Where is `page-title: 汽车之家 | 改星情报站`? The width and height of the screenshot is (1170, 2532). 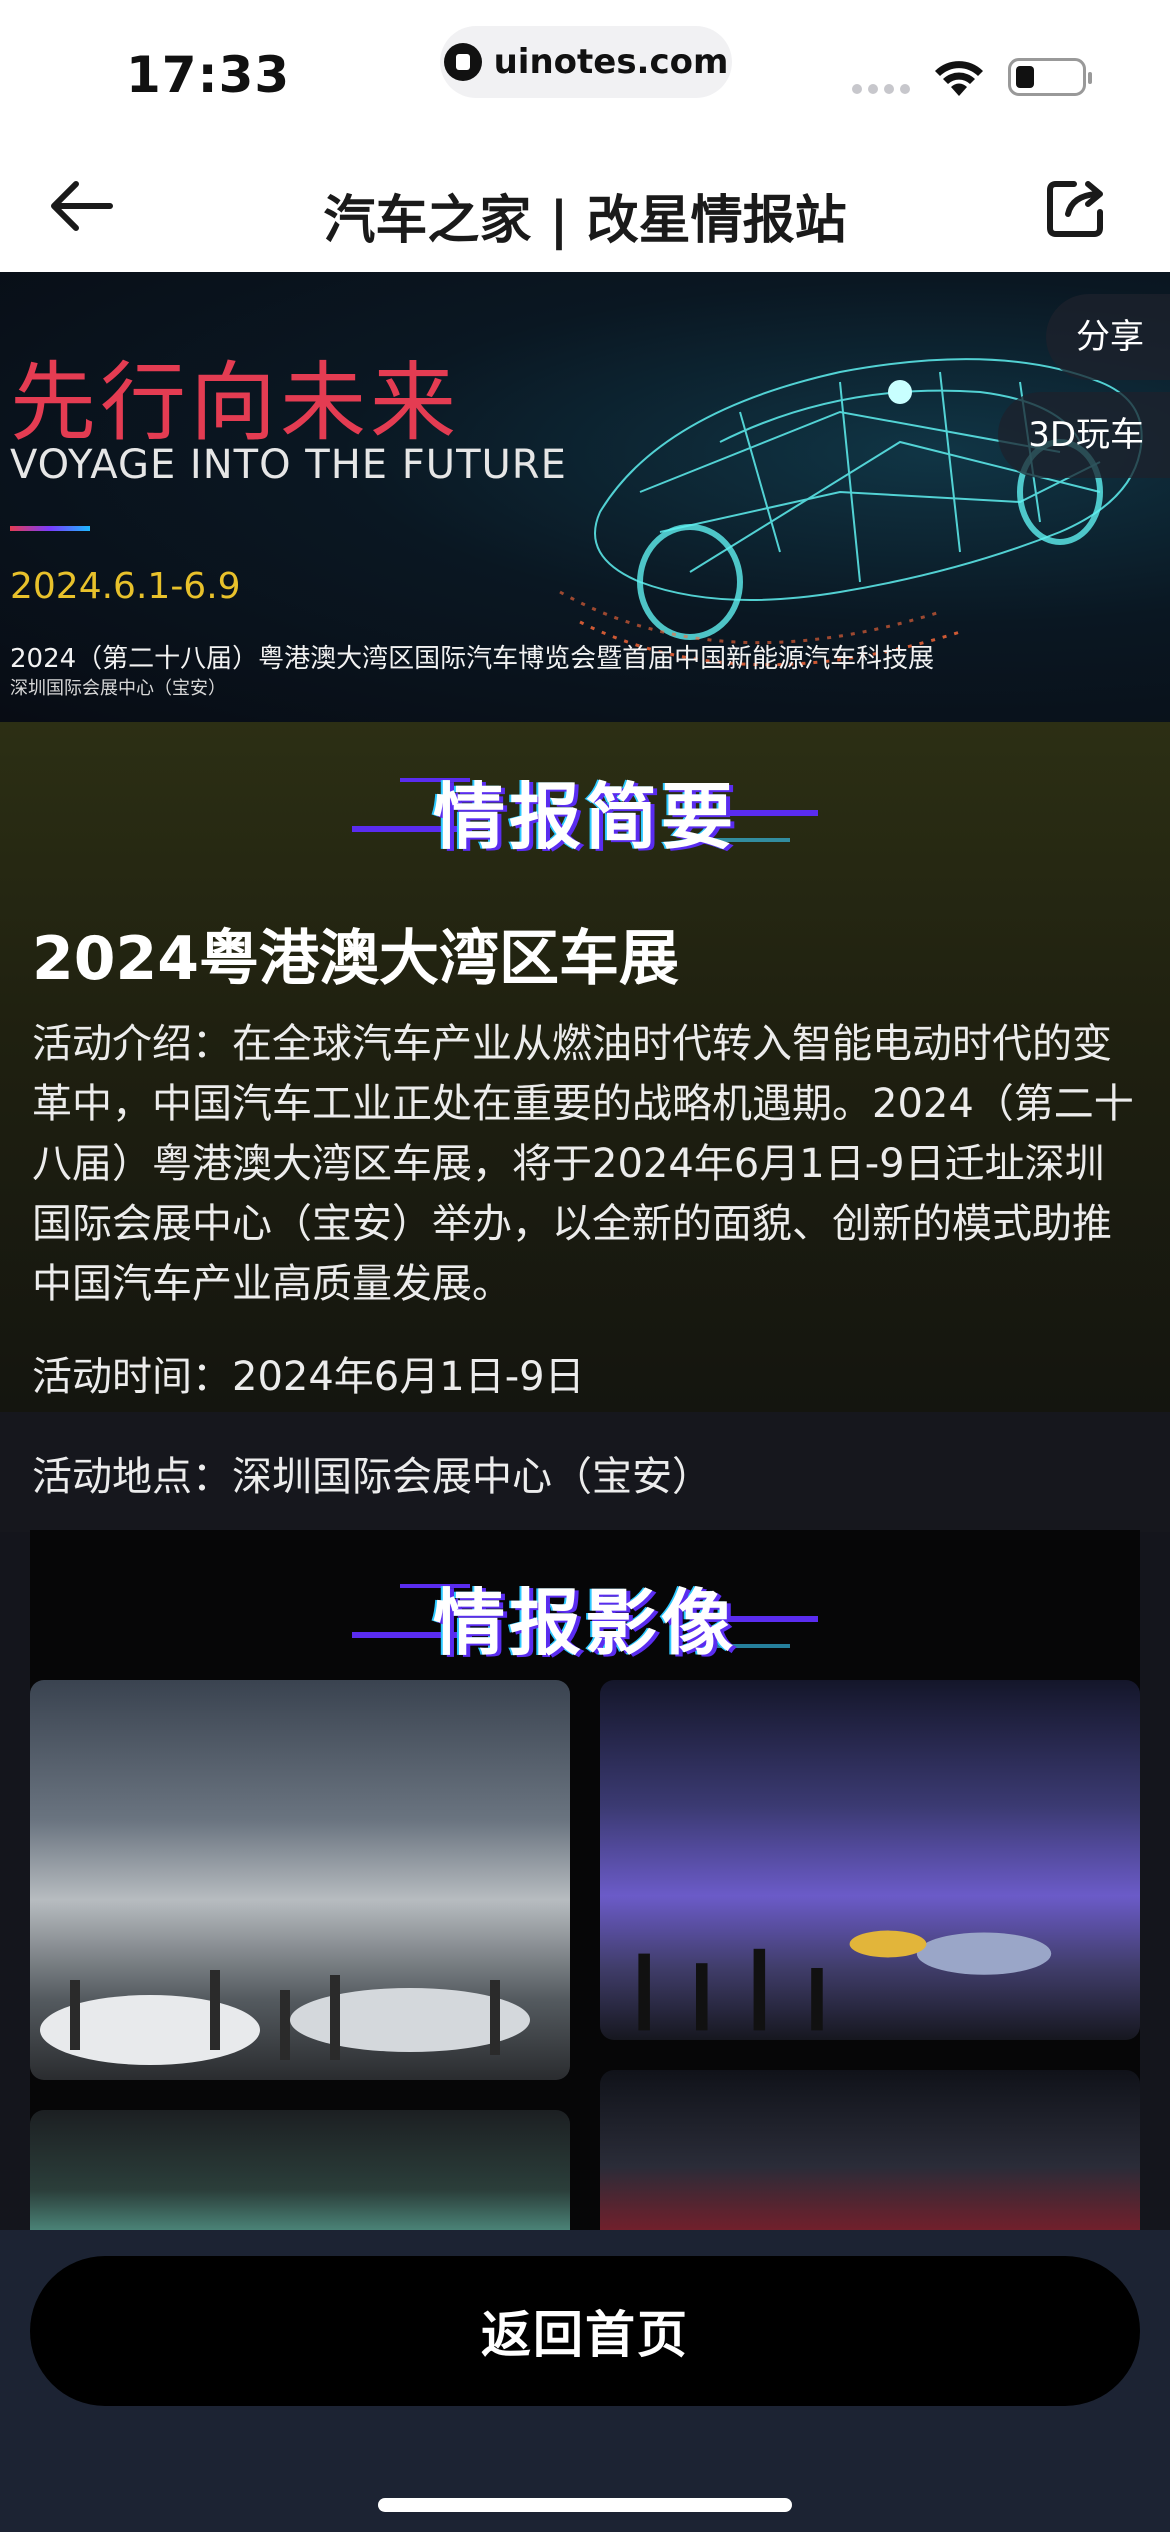
page-title: 汽车之家 | 改星情报站 is located at coordinates (585, 221).